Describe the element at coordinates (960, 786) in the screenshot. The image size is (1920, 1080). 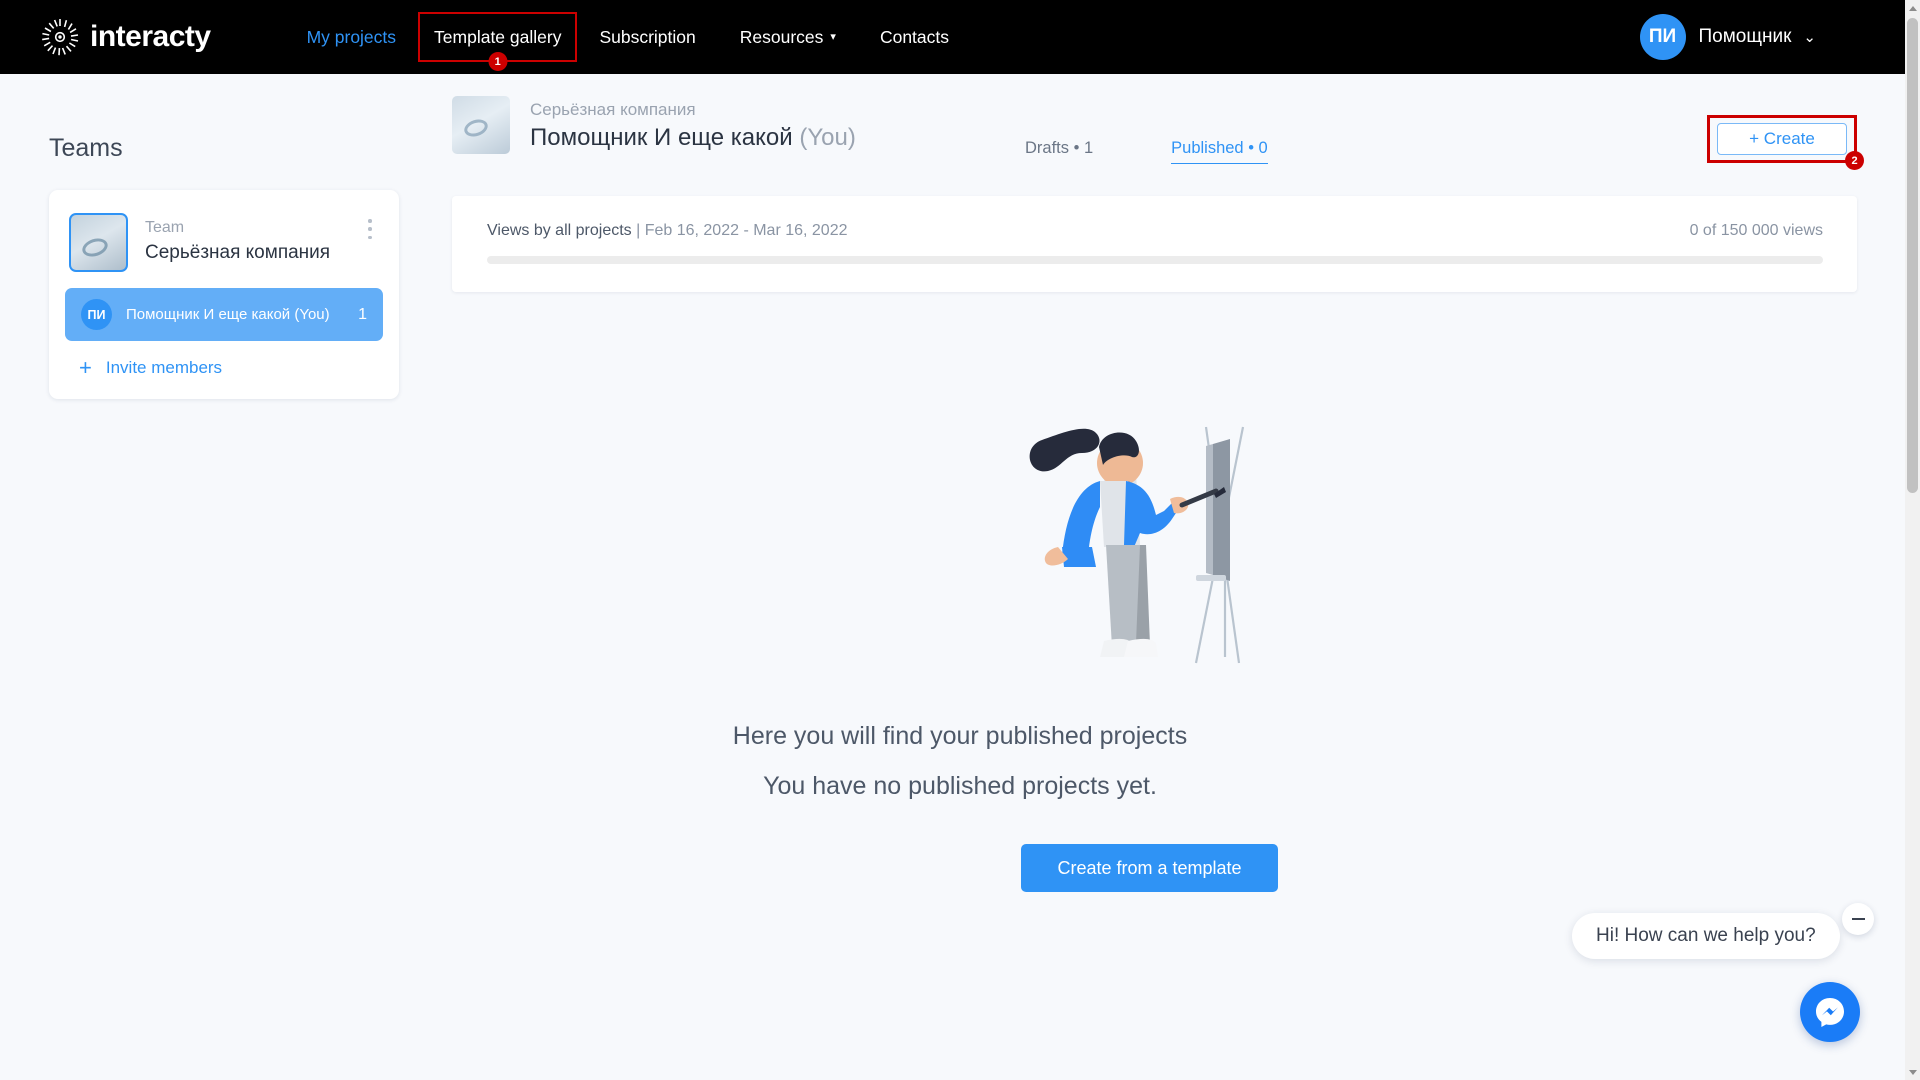
I see `empty-state-line-2: You have no published projects yet.` at that location.